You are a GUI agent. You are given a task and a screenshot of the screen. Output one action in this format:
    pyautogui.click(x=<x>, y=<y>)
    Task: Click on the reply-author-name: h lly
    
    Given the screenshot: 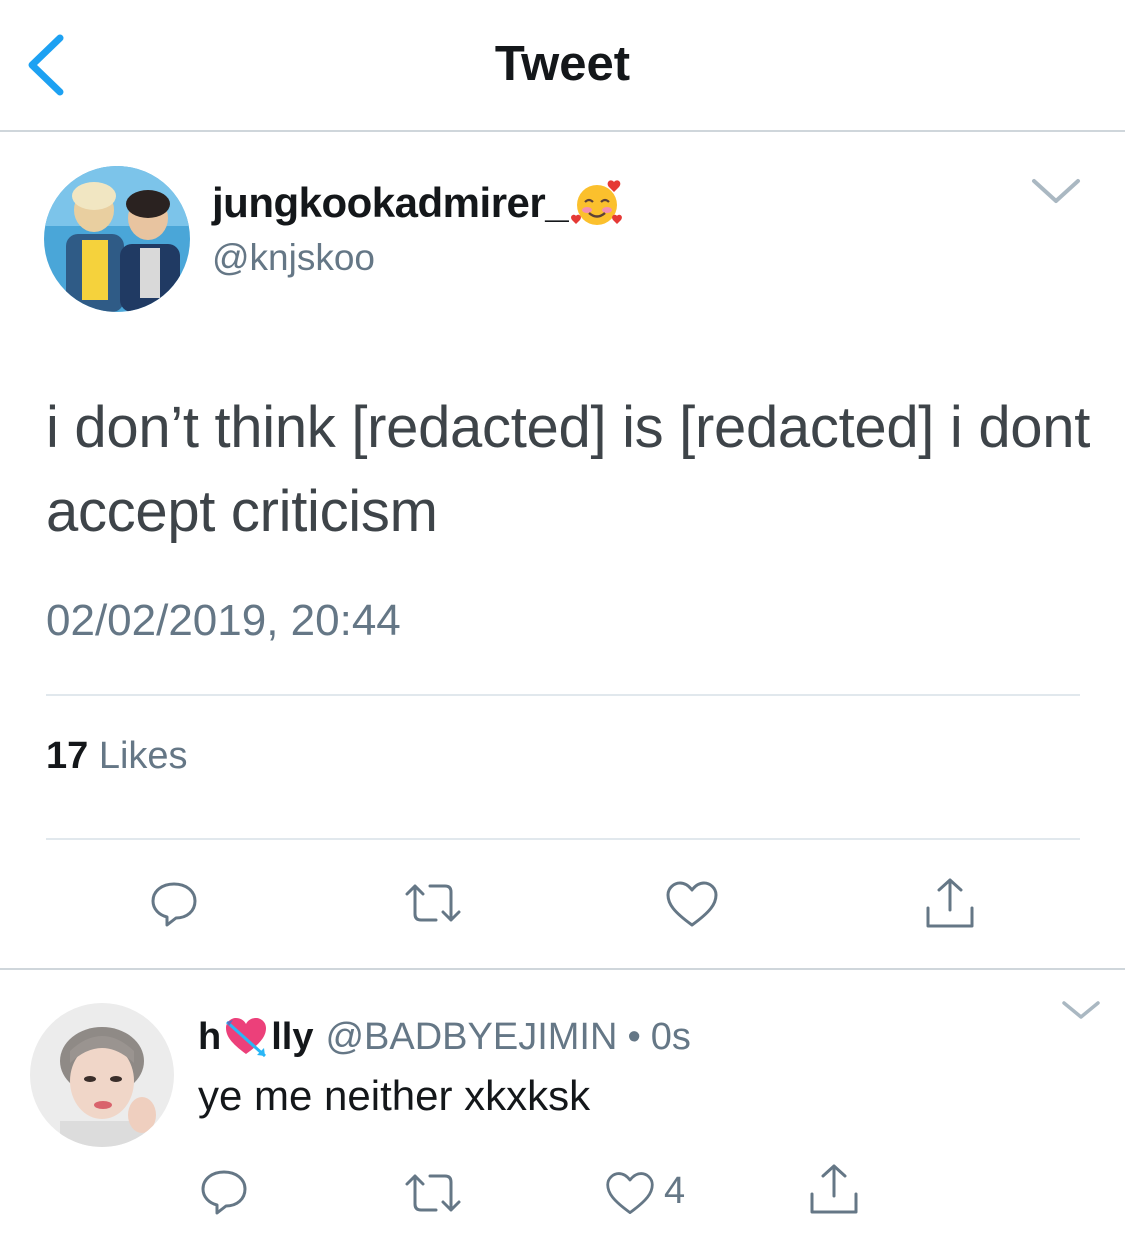 What is the action you would take?
    pyautogui.click(x=255, y=1037)
    